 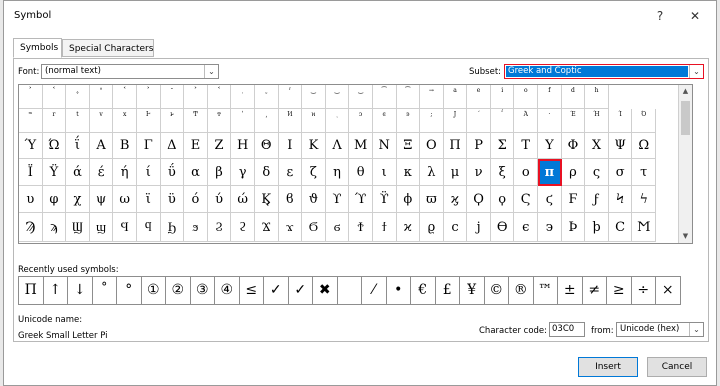 What do you see at coordinates (78, 121) in the screenshot?
I see `symbol-cell: t` at bounding box center [78, 121].